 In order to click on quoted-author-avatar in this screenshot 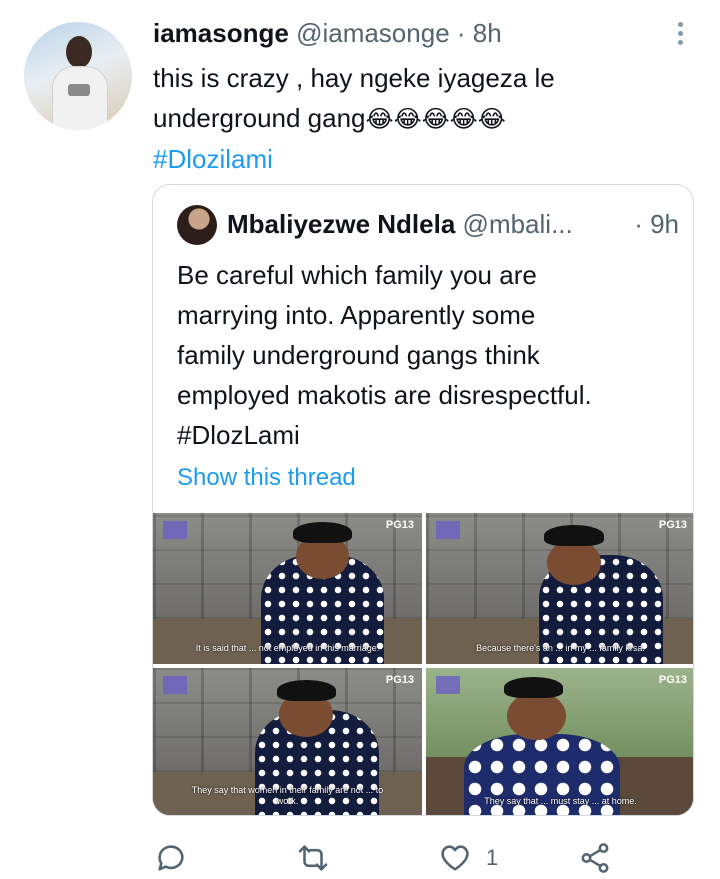, I will do `click(197, 225)`.